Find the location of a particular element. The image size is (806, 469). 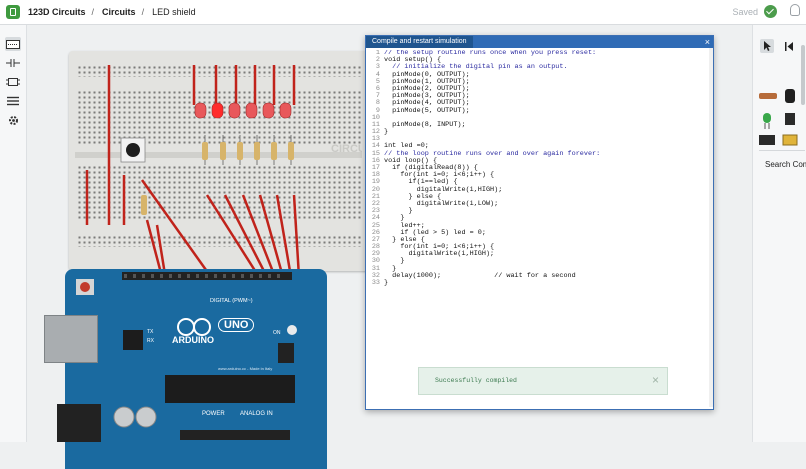

line-number: 3 is located at coordinates (377, 67).